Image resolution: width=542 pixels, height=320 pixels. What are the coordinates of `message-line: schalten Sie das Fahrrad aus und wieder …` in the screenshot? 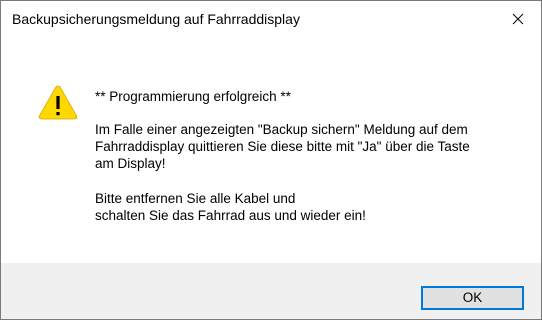 It's located at (230, 215).